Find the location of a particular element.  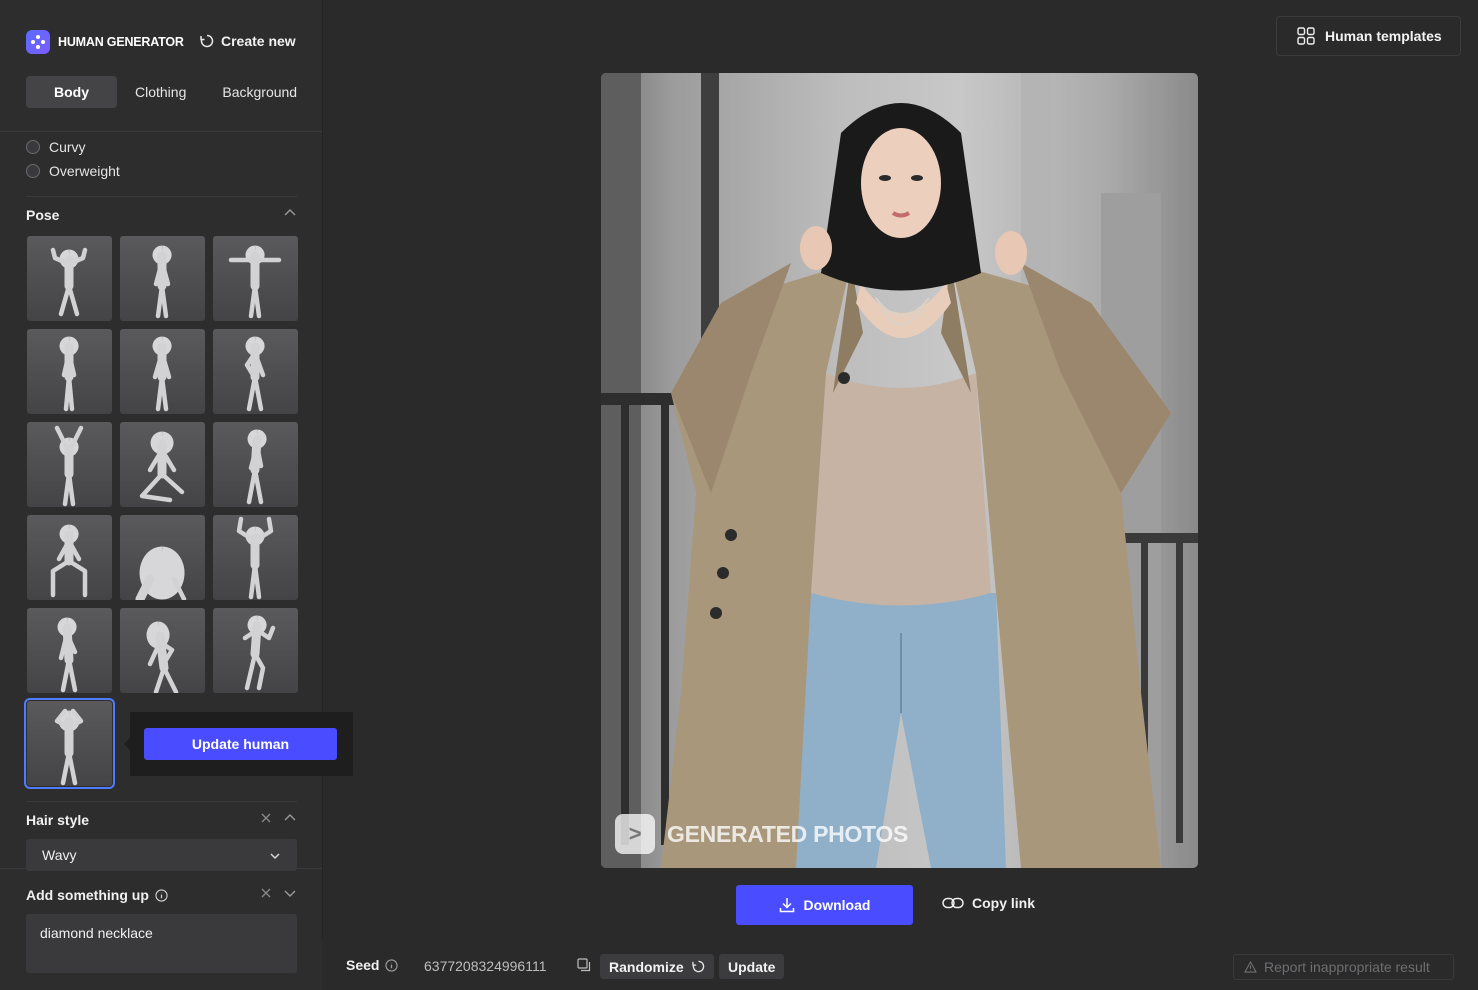

brand-logo-icon is located at coordinates (38, 42).